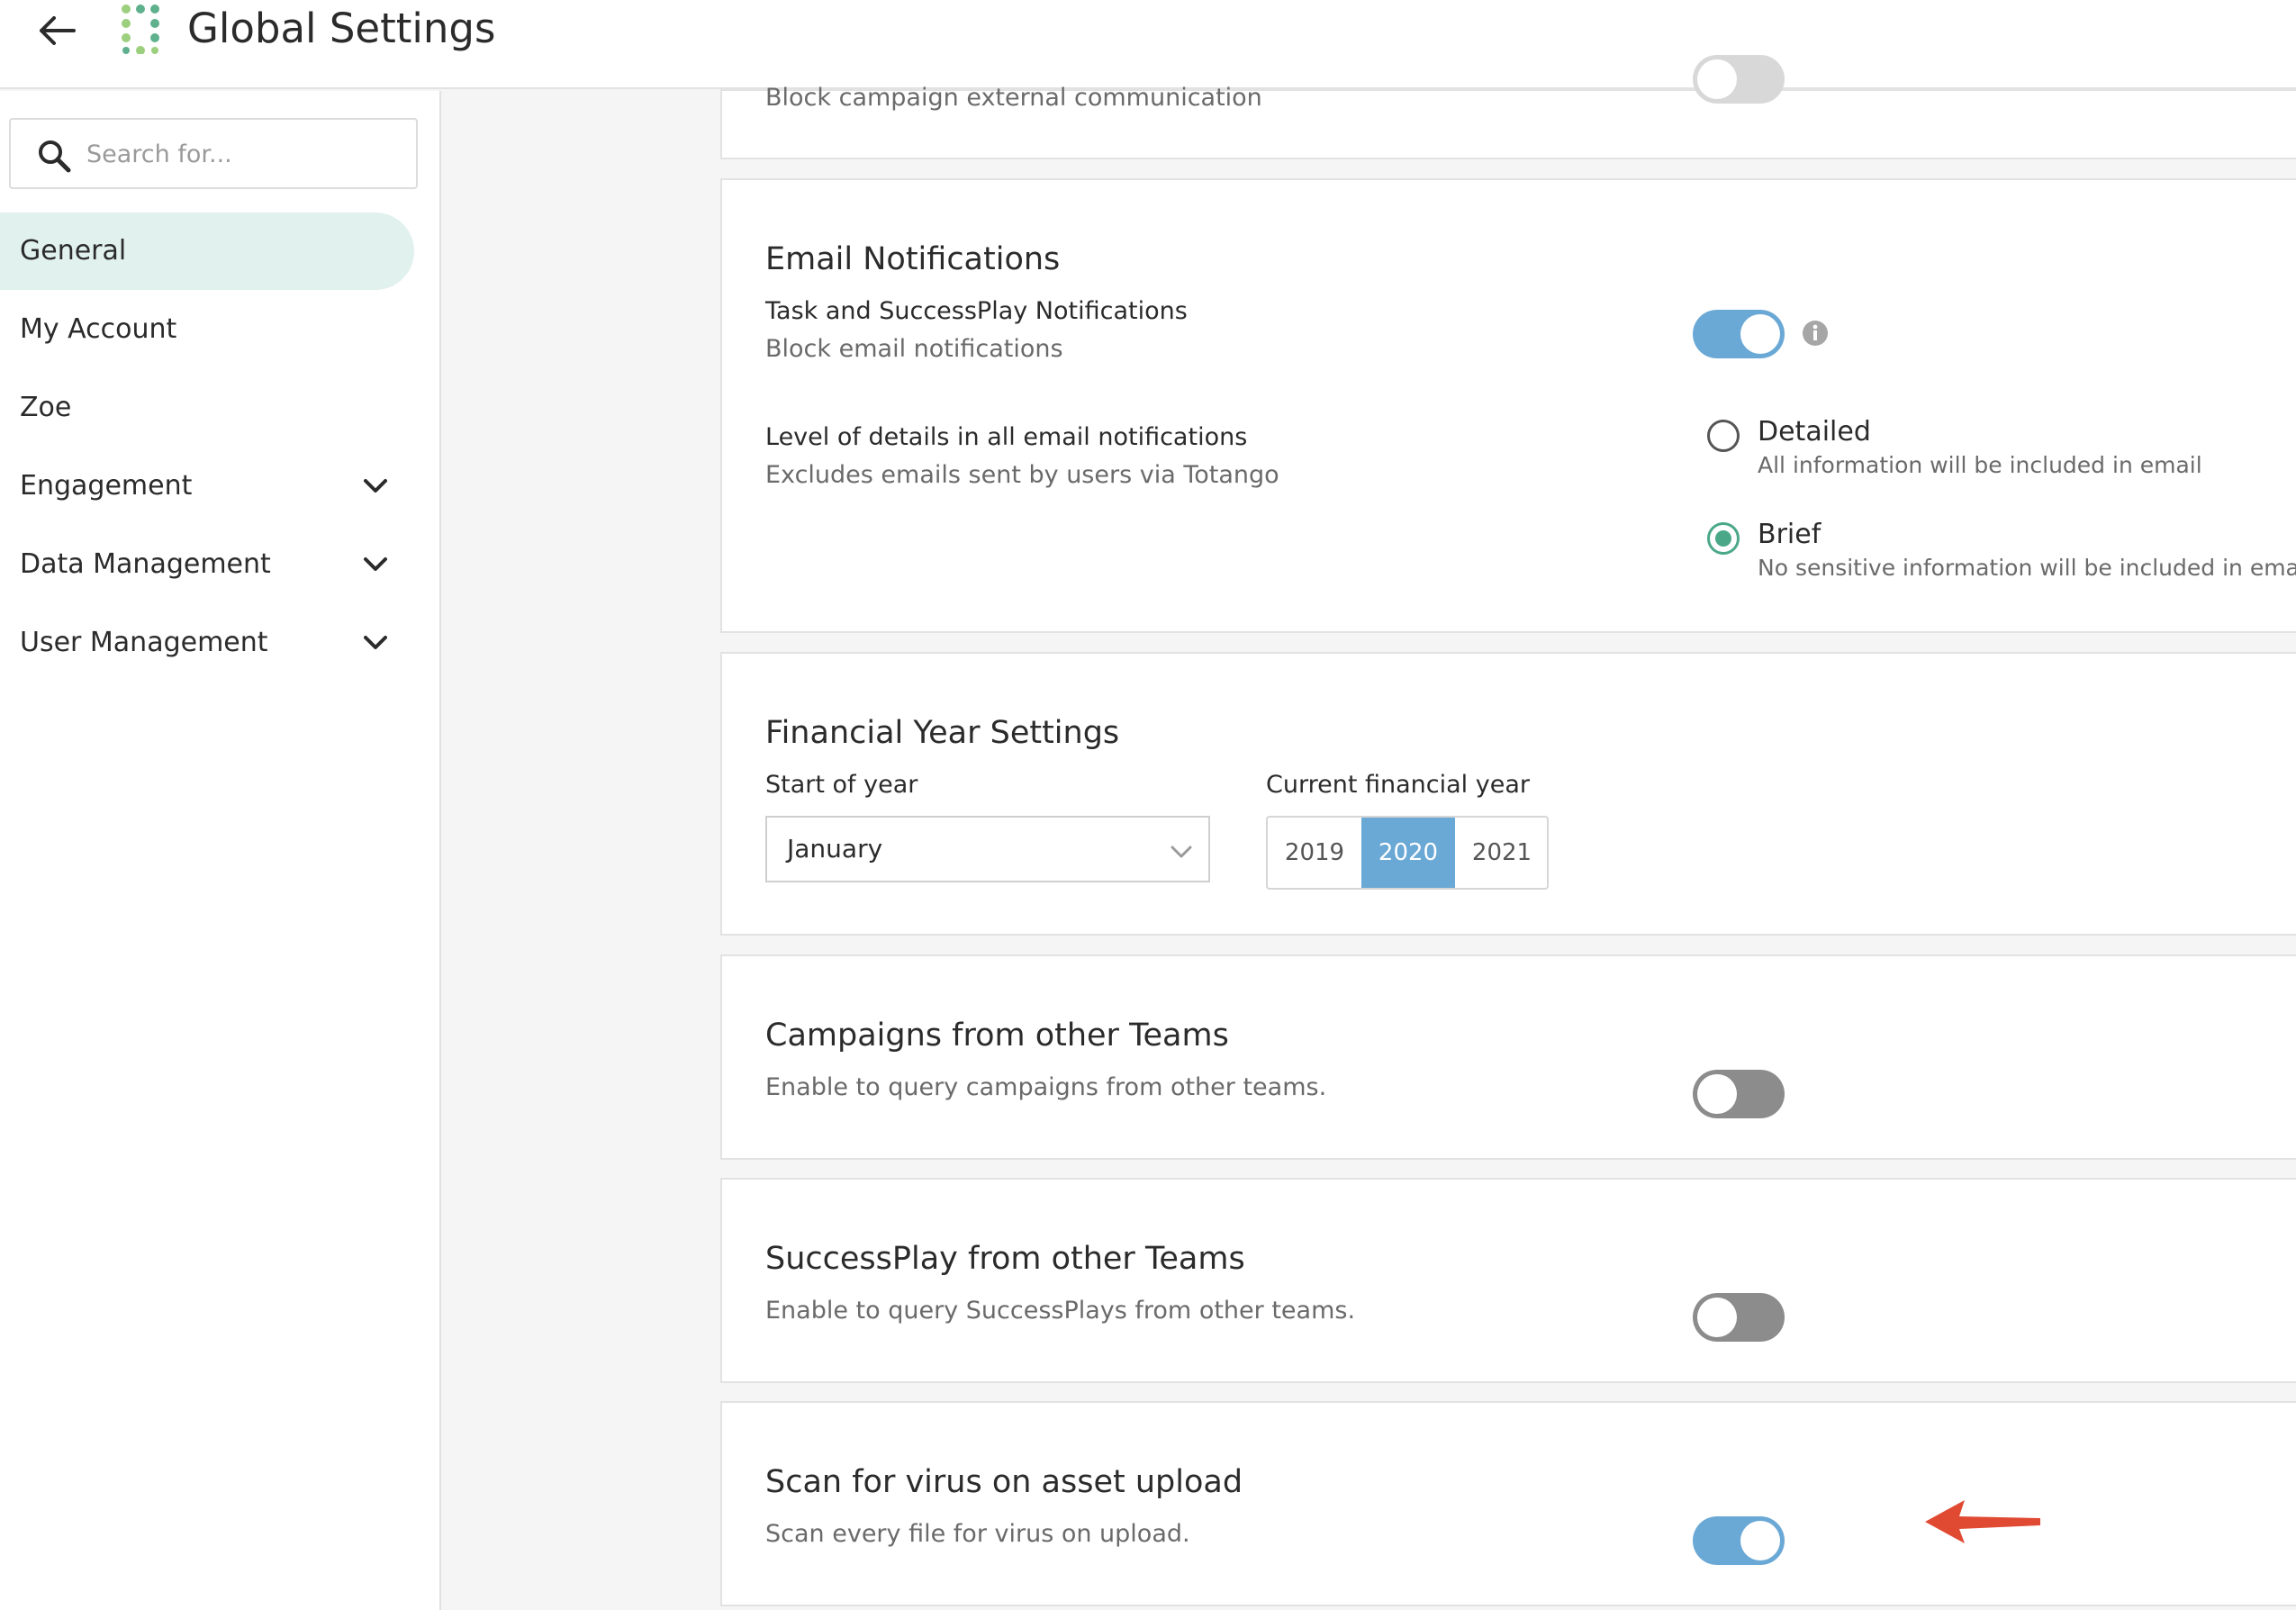 The image size is (2296, 1610). What do you see at coordinates (835, 849) in the screenshot?
I see `select-value: January` at bounding box center [835, 849].